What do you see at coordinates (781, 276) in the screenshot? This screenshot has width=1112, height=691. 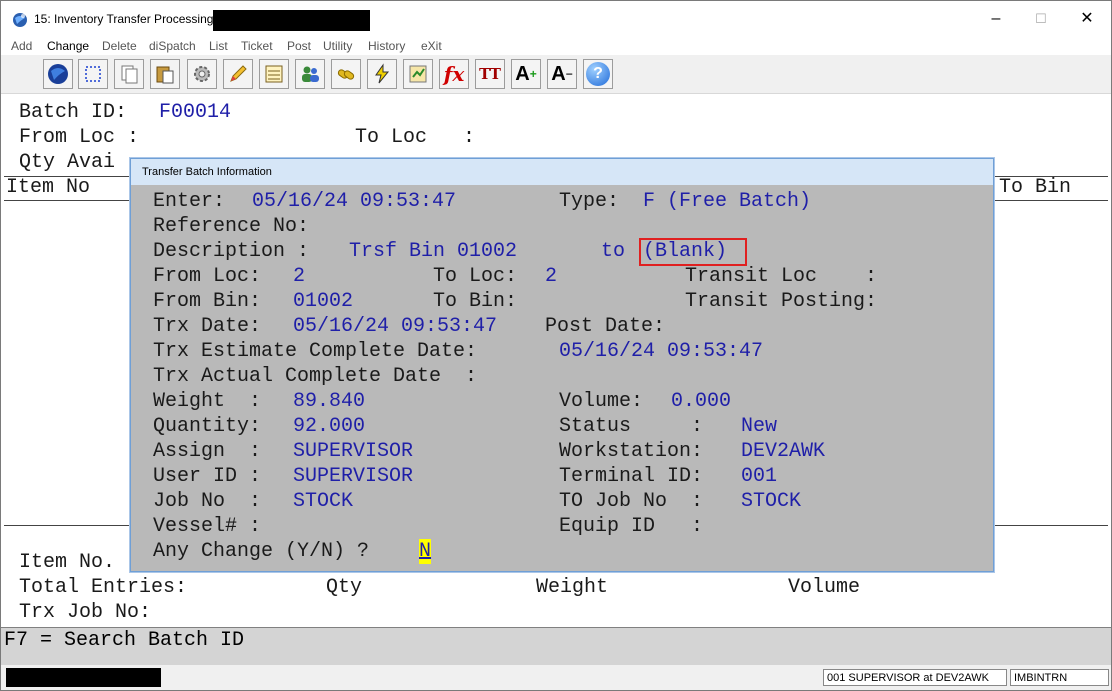 I see `transit-loc-label: Transit Loc :` at bounding box center [781, 276].